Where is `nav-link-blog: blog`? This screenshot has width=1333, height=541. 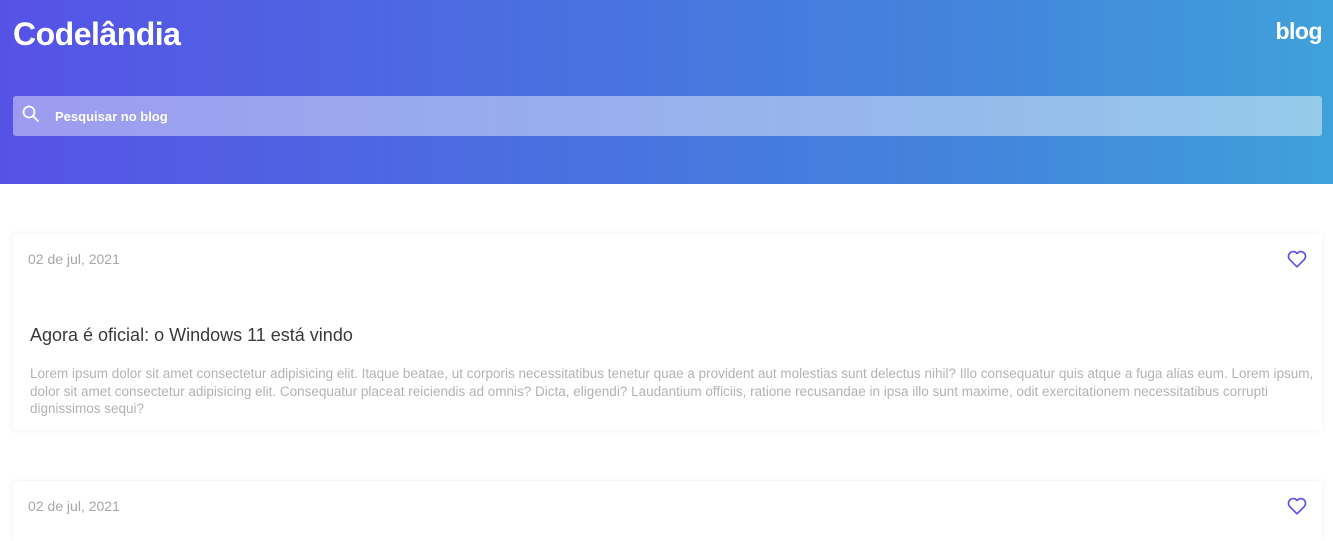
nav-link-blog: blog is located at coordinates (1298, 31).